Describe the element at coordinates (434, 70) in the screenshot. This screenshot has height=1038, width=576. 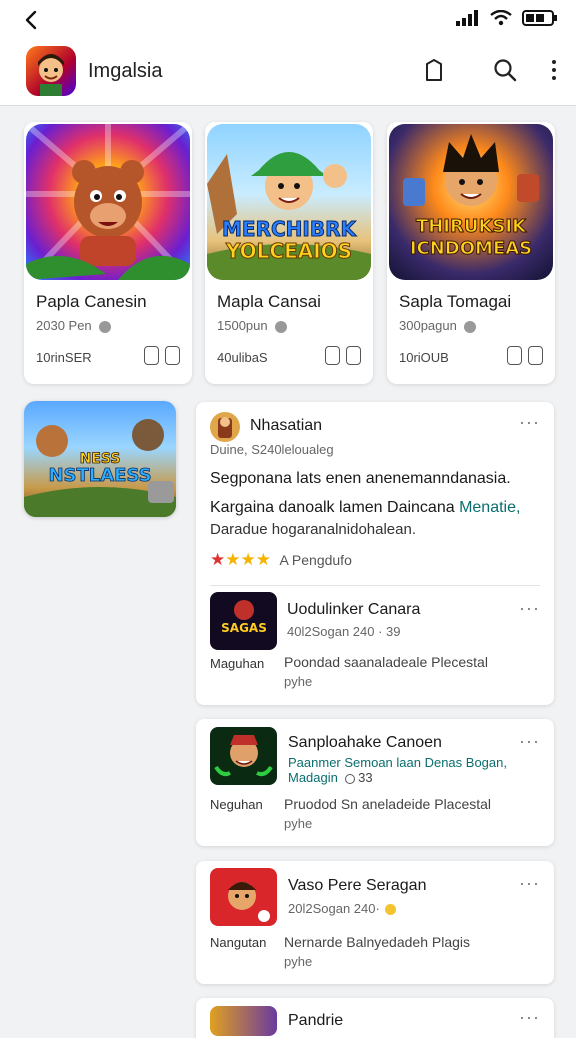
I see `bookmark-icon` at that location.